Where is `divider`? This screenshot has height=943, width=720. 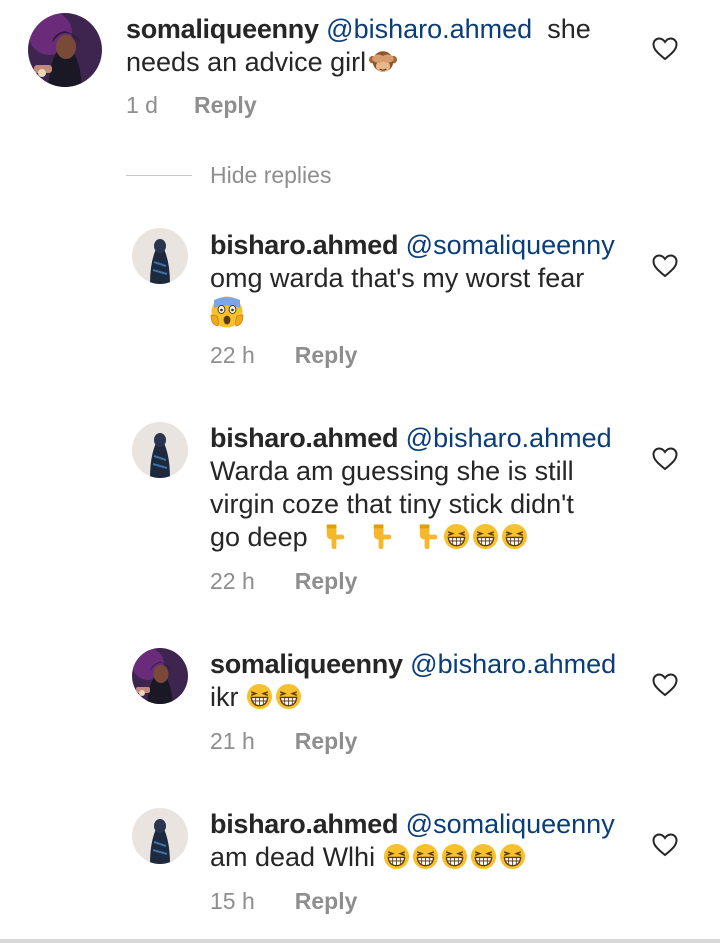
divider is located at coordinates (159, 175).